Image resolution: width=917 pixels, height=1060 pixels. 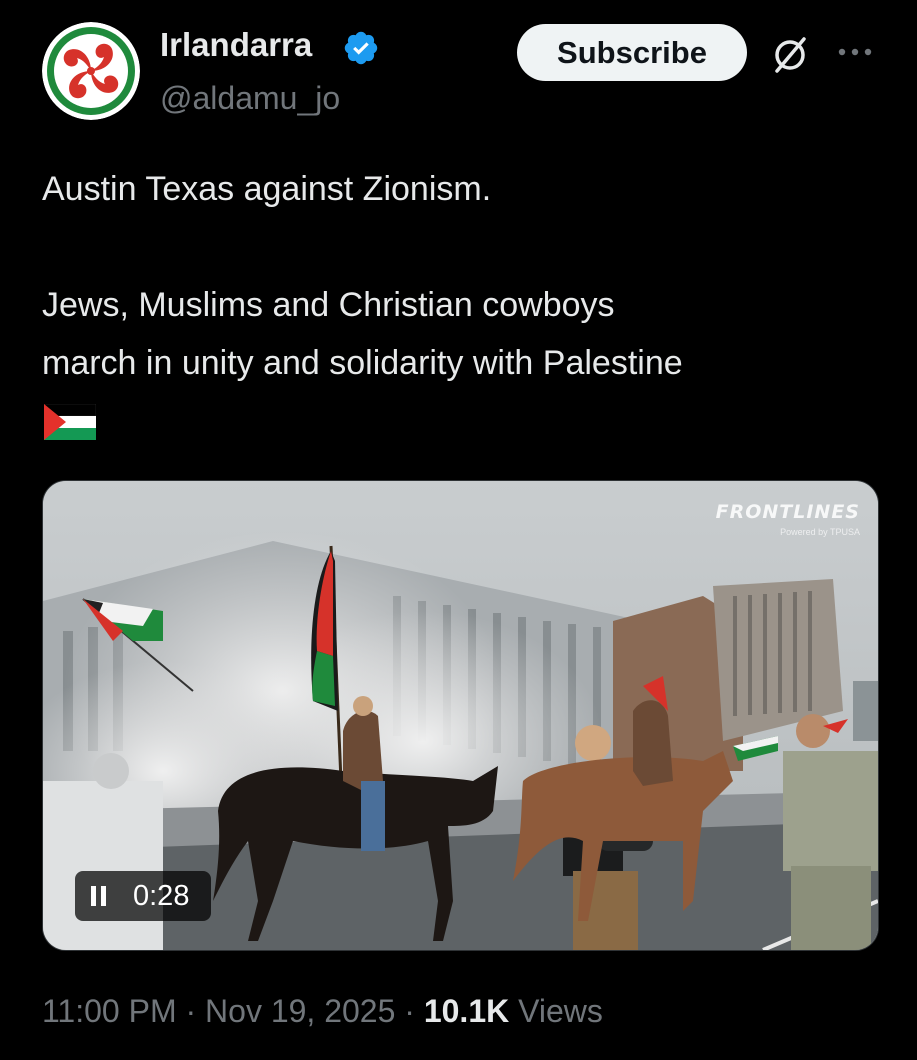 What do you see at coordinates (300, 1011) in the screenshot?
I see `post-date: Nov 19, 2025` at bounding box center [300, 1011].